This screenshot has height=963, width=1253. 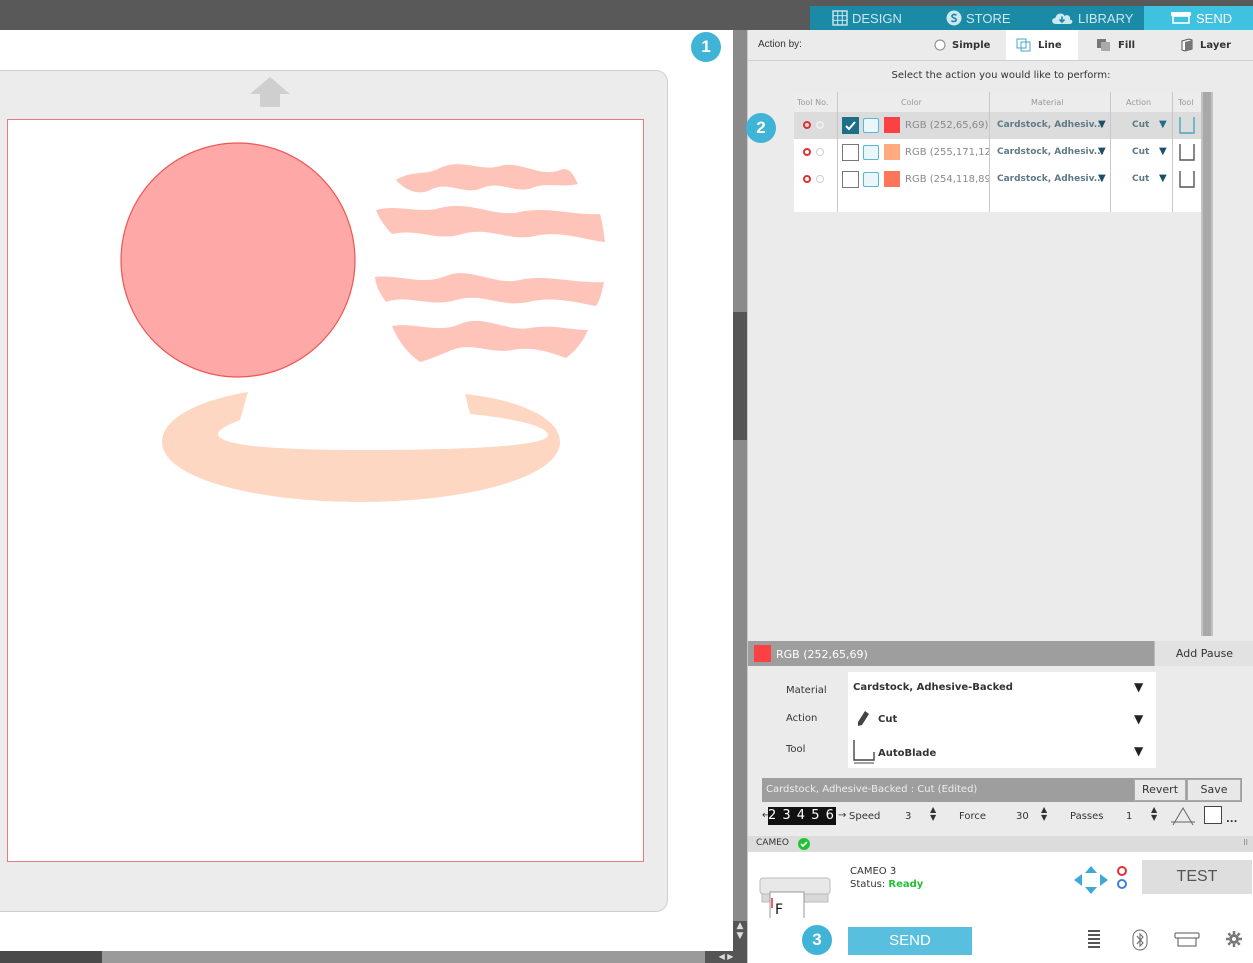 What do you see at coordinates (842, 815) in the screenshot?
I see `arrow-right-icon: →` at bounding box center [842, 815].